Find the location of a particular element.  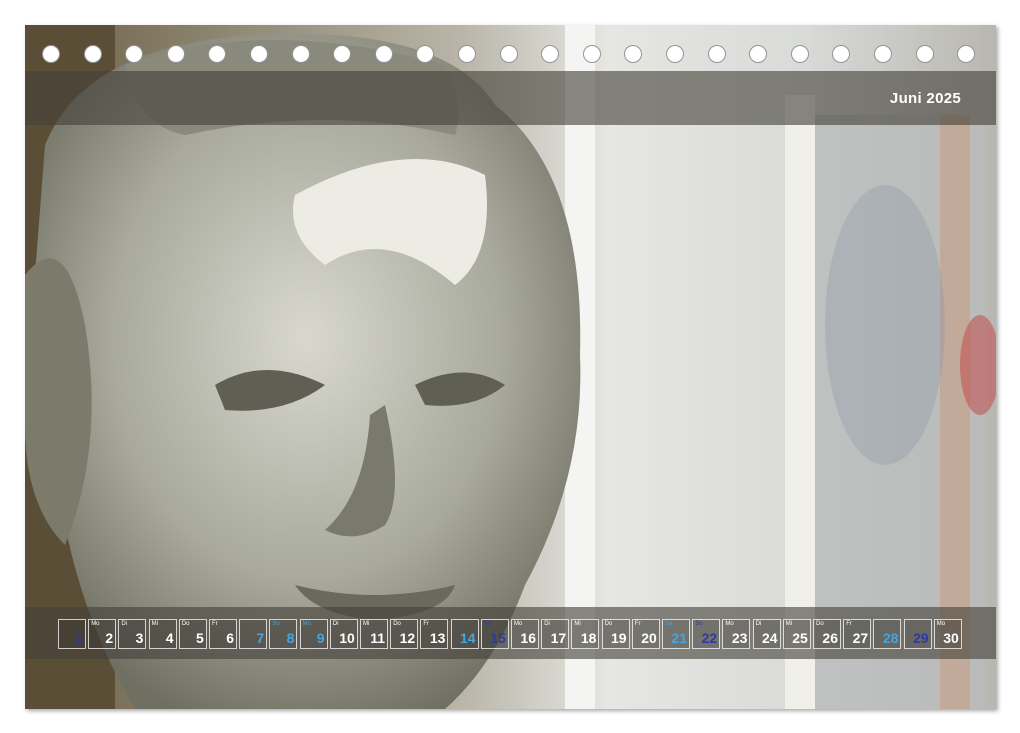

day-cell: Di 17 is located at coordinates (555, 634).